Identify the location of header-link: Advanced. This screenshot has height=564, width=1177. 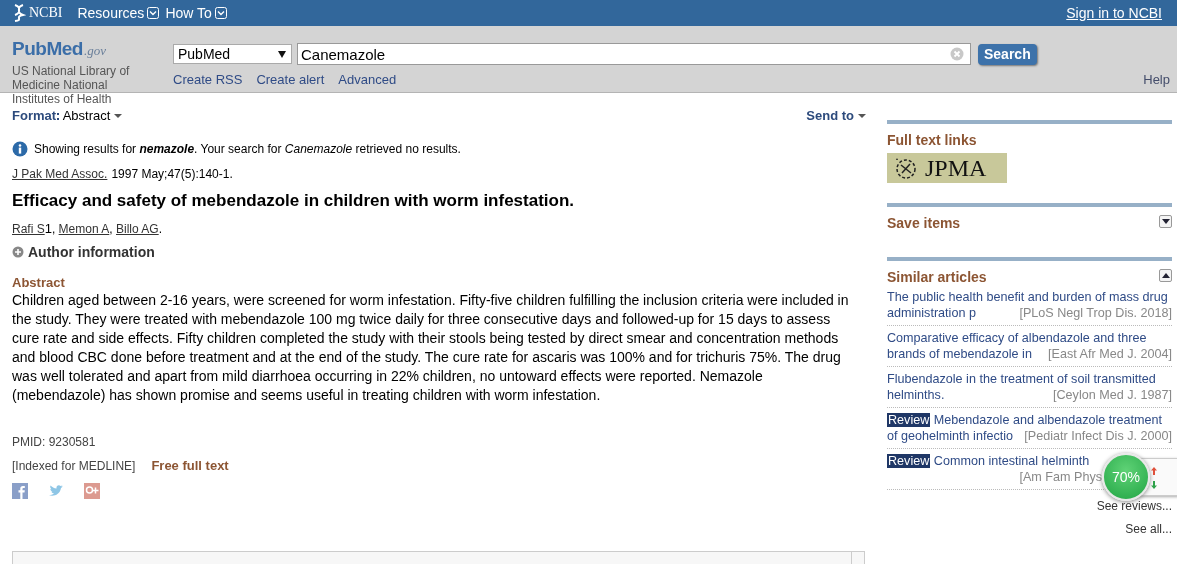
(367, 79).